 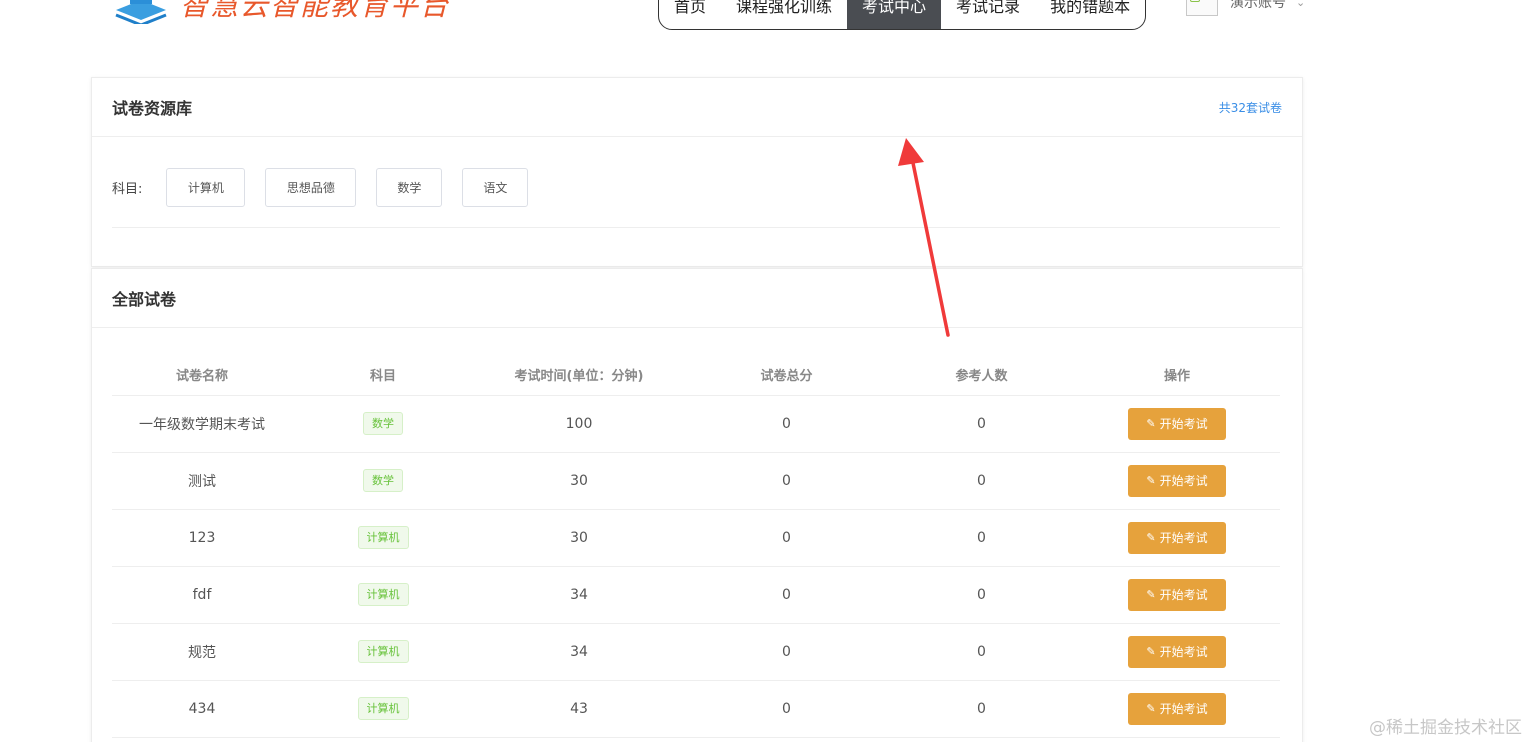 What do you see at coordinates (202, 652) in the screenshot?
I see `exam-name: 规范` at bounding box center [202, 652].